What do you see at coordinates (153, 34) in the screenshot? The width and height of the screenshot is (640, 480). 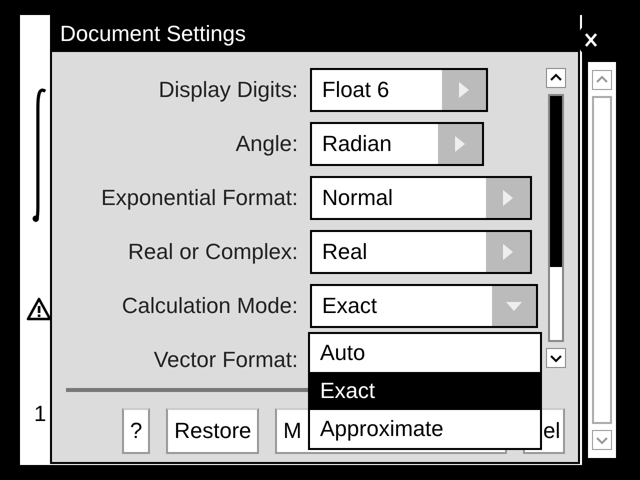 I see `dialog-title: Document Settings` at bounding box center [153, 34].